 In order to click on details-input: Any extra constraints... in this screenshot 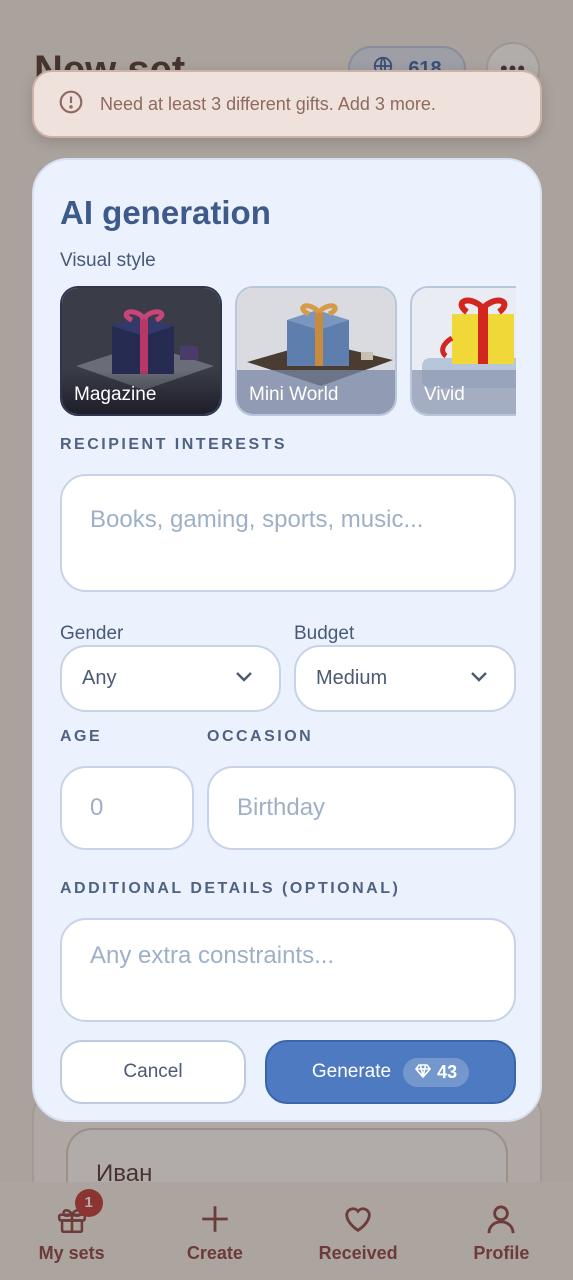, I will do `click(288, 970)`.